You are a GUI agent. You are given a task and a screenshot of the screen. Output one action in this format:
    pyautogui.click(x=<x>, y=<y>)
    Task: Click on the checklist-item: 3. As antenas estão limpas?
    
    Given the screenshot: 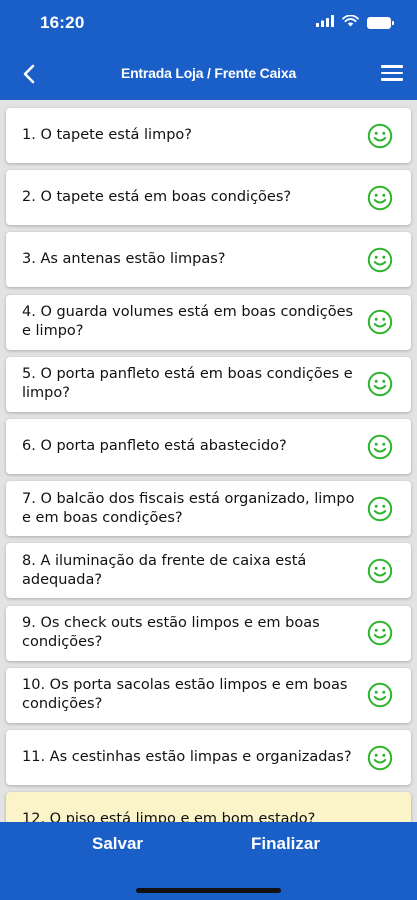 What is the action you would take?
    pyautogui.click(x=208, y=260)
    